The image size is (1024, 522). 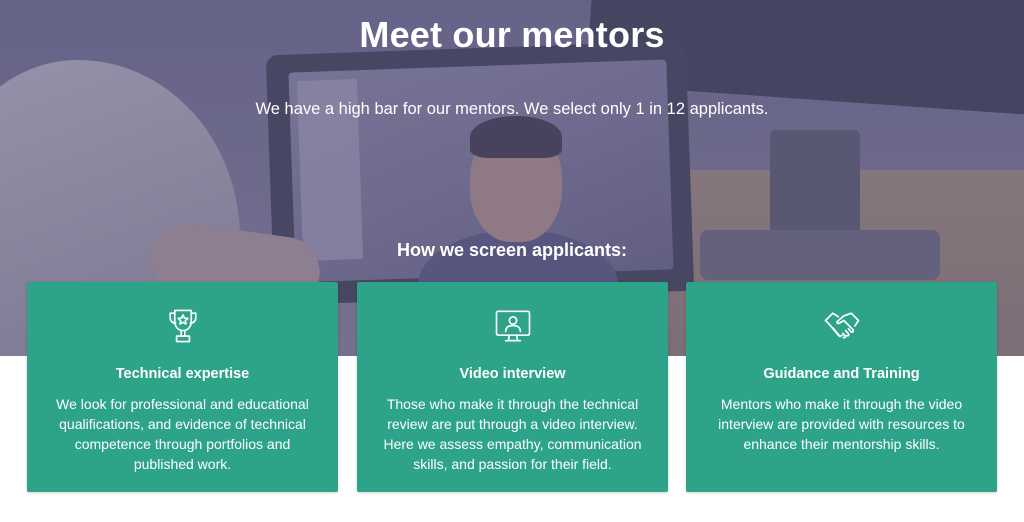 I want to click on trophy-icon, so click(x=182, y=326).